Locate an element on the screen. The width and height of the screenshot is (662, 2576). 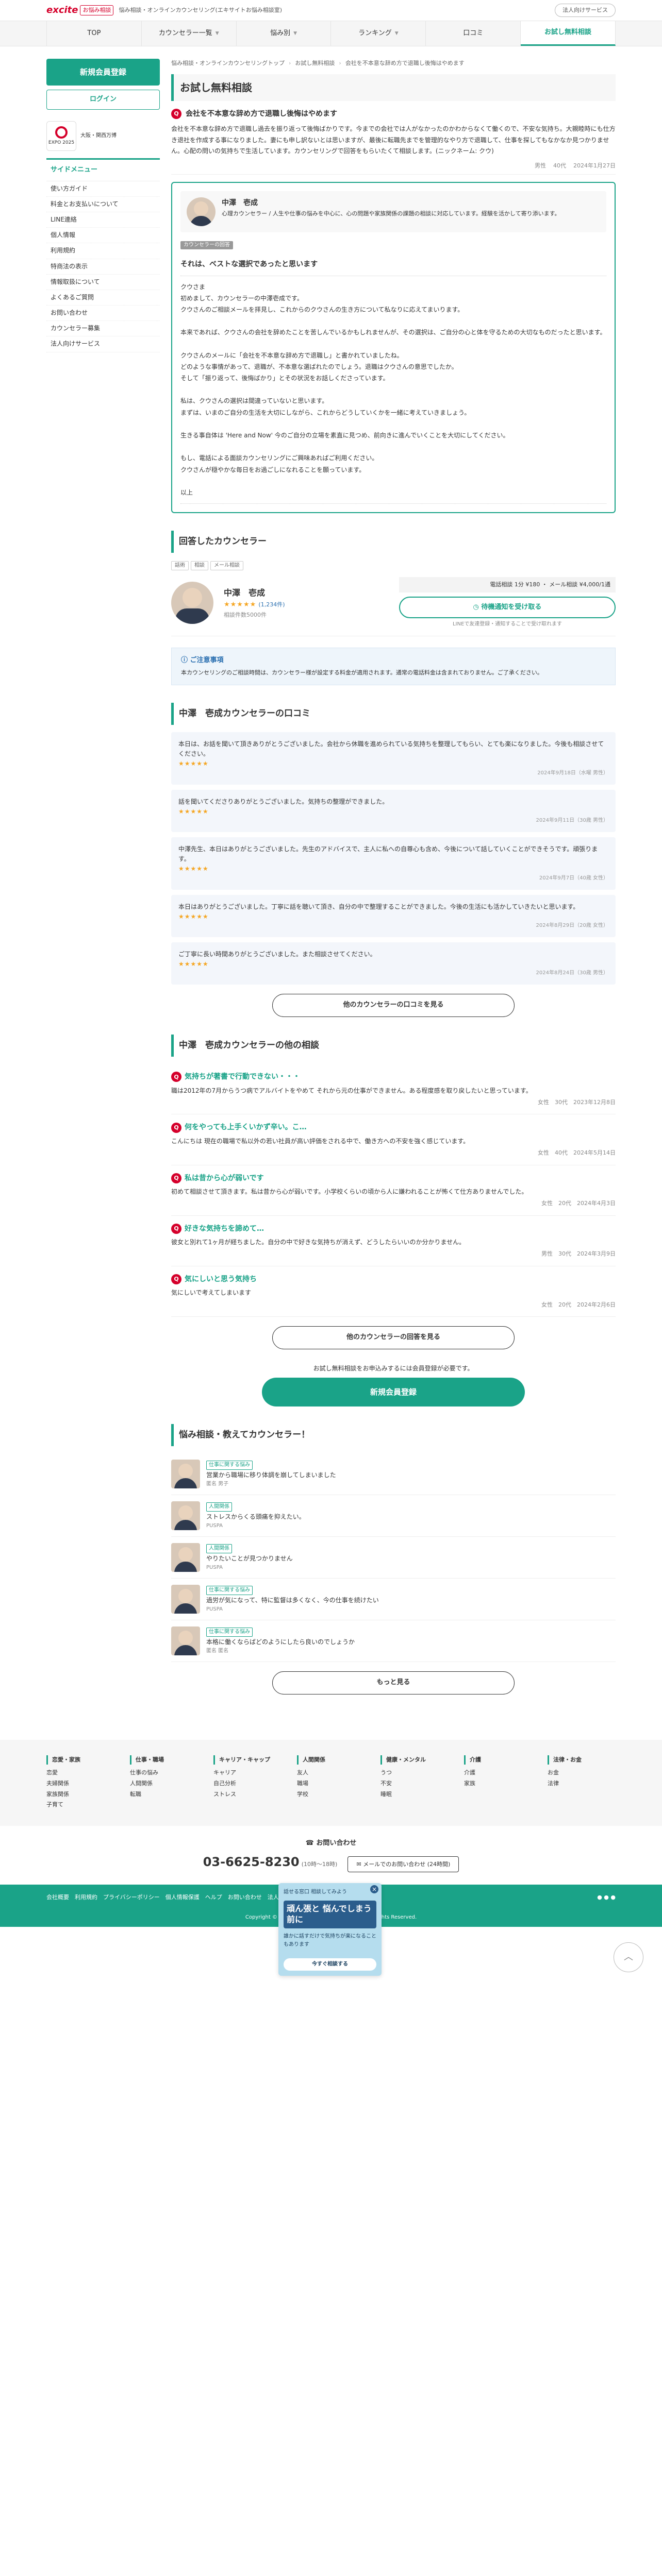
footer-link: 職場 is located at coordinates (331, 1783).